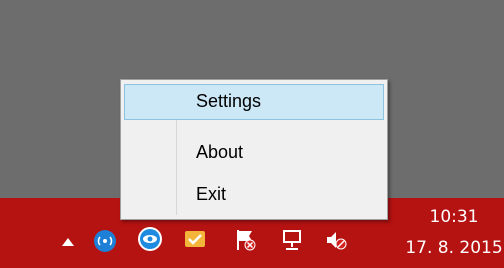  I want to click on menu-item-label: About, so click(220, 152).